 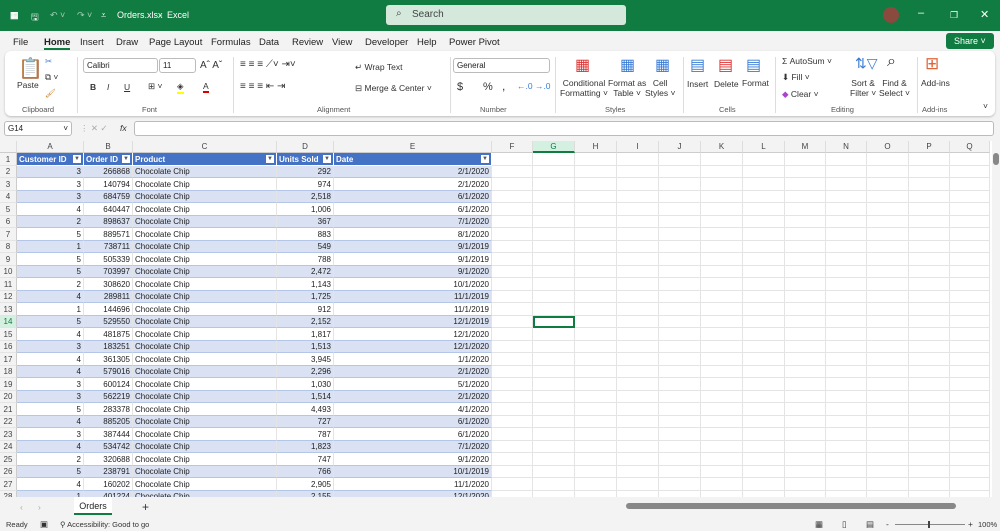 I want to click on percent-button: %, so click(x=488, y=87).